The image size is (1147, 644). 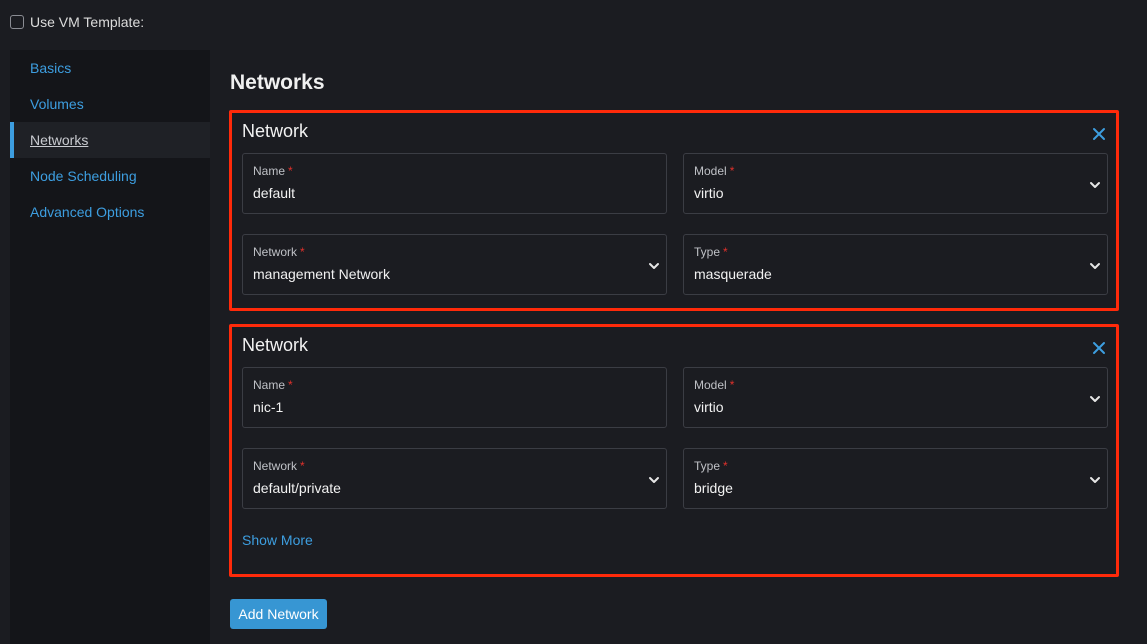 I want to click on sidebar-item-basics: Basics, so click(x=110, y=68).